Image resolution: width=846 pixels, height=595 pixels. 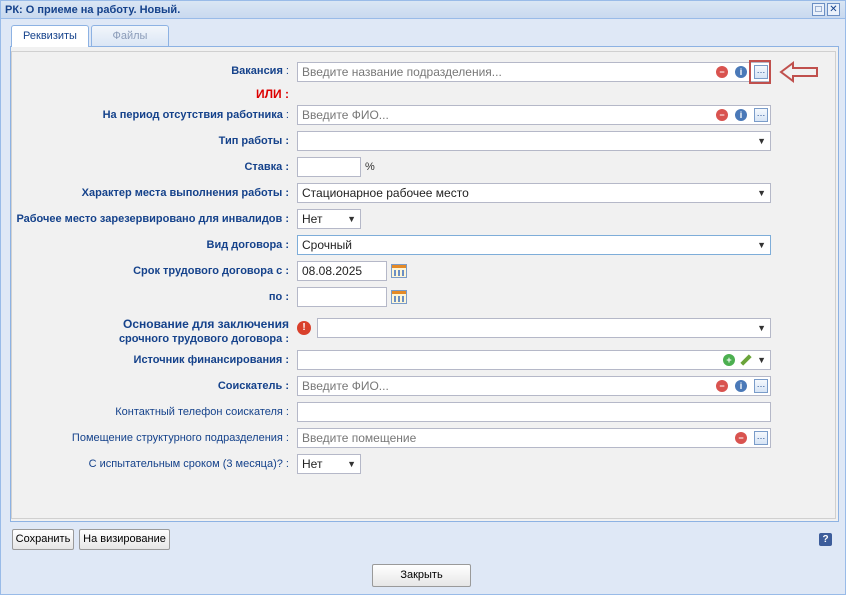 I want to click on work-type-label: Тип работы :, so click(x=253, y=141).